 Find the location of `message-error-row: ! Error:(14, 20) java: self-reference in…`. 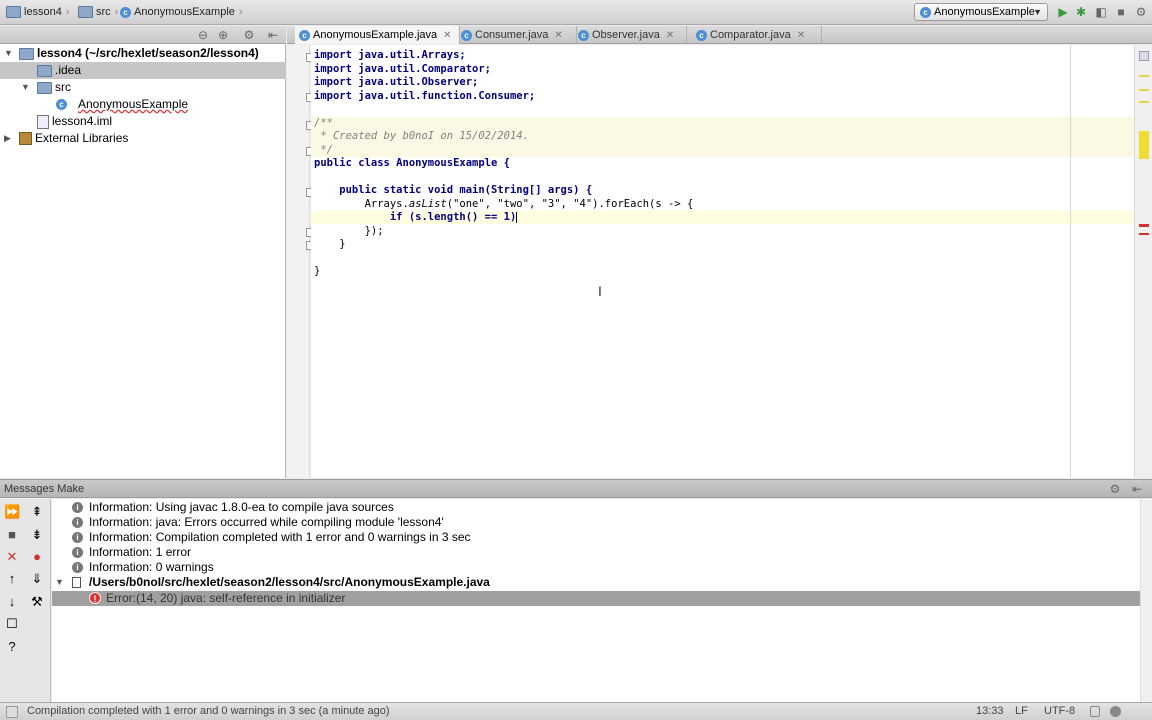

message-error-row: ! Error:(14, 20) java: self-reference in… is located at coordinates (596, 598).